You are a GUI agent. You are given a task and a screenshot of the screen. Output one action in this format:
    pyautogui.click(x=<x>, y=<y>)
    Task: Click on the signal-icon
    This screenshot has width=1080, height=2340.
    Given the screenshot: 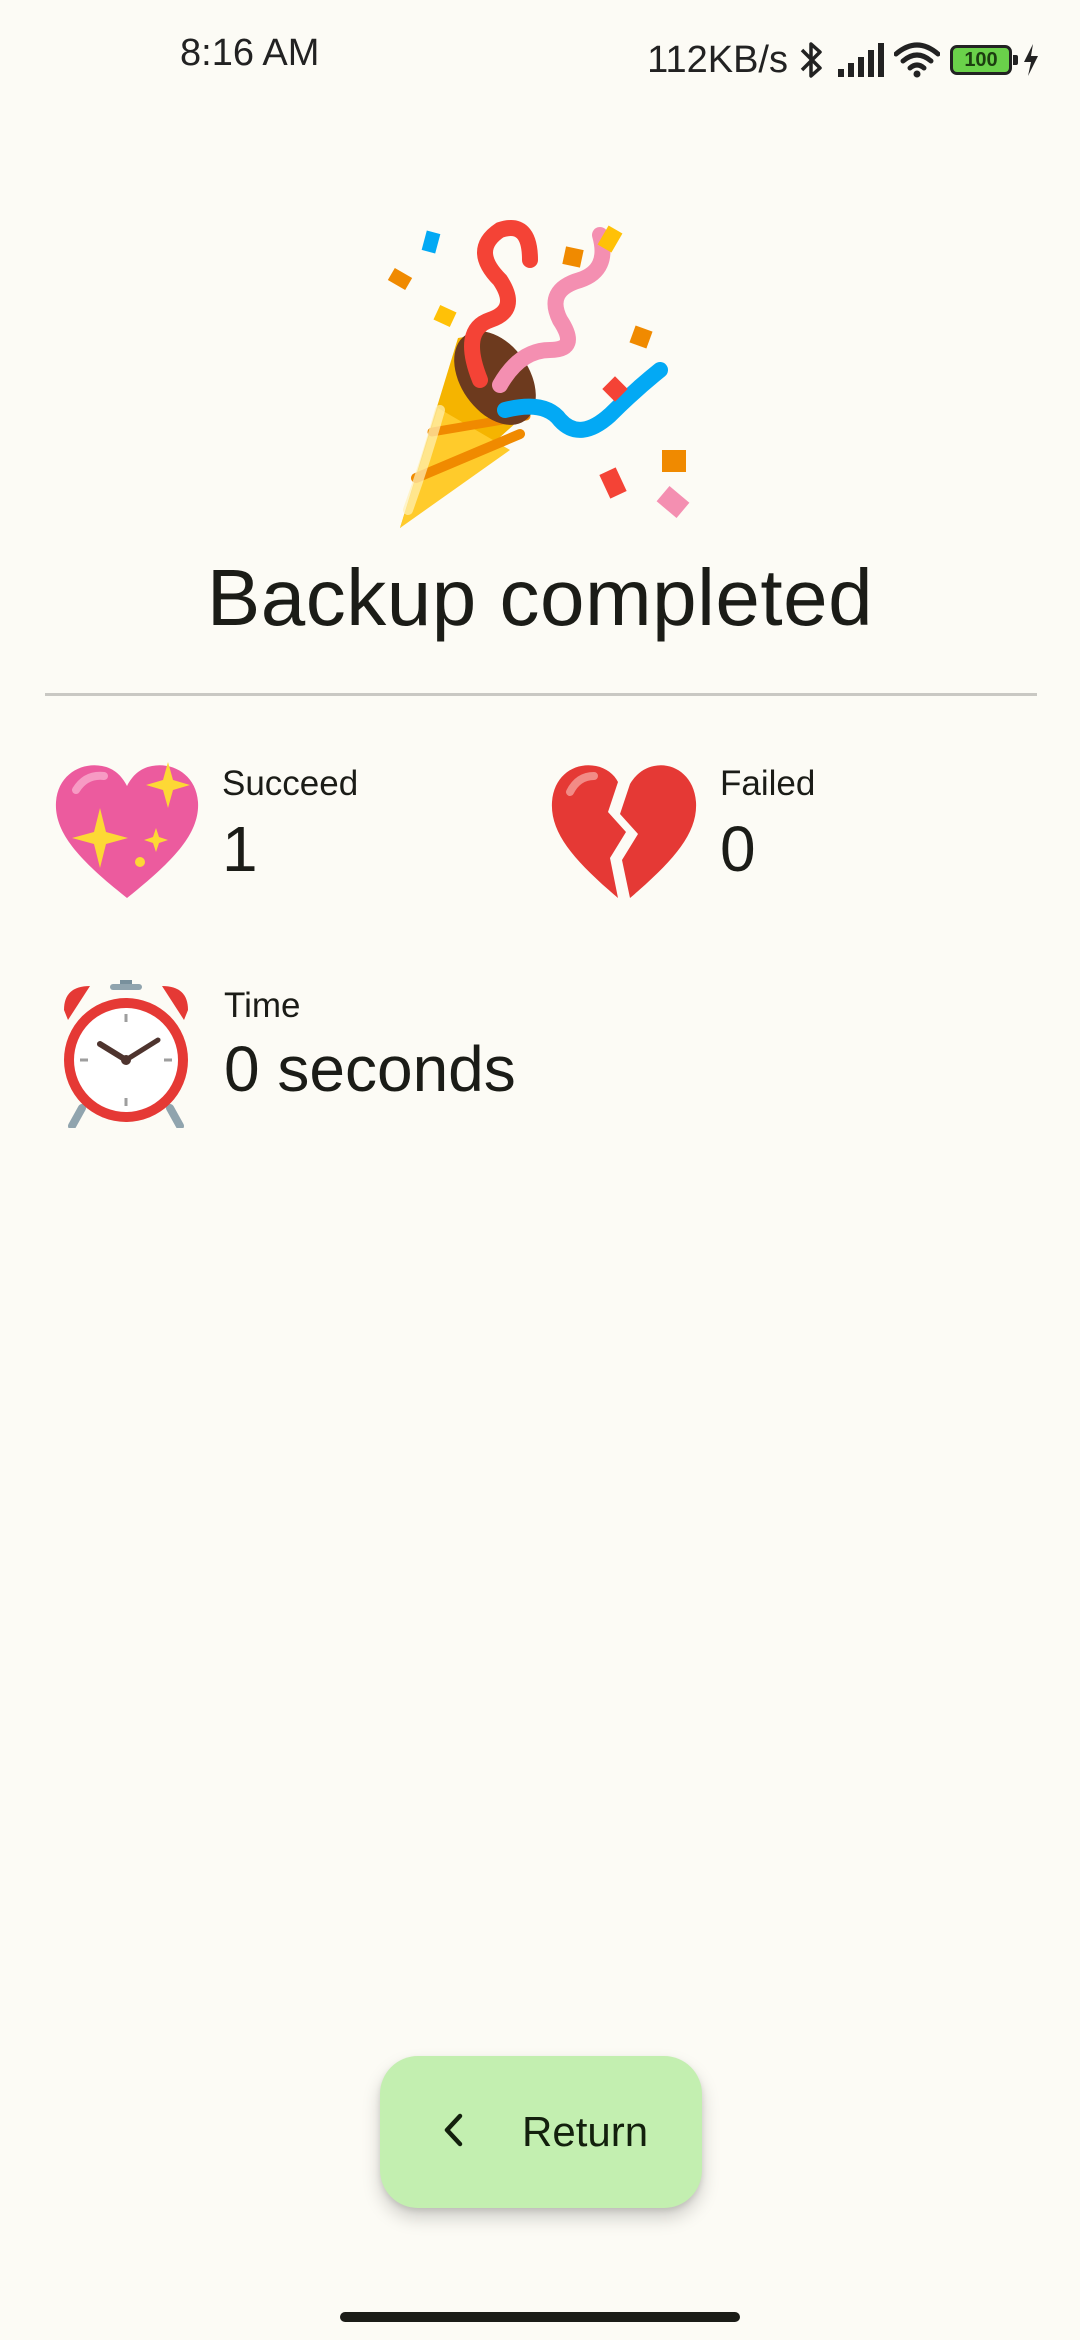 What is the action you would take?
    pyautogui.click(x=860, y=60)
    